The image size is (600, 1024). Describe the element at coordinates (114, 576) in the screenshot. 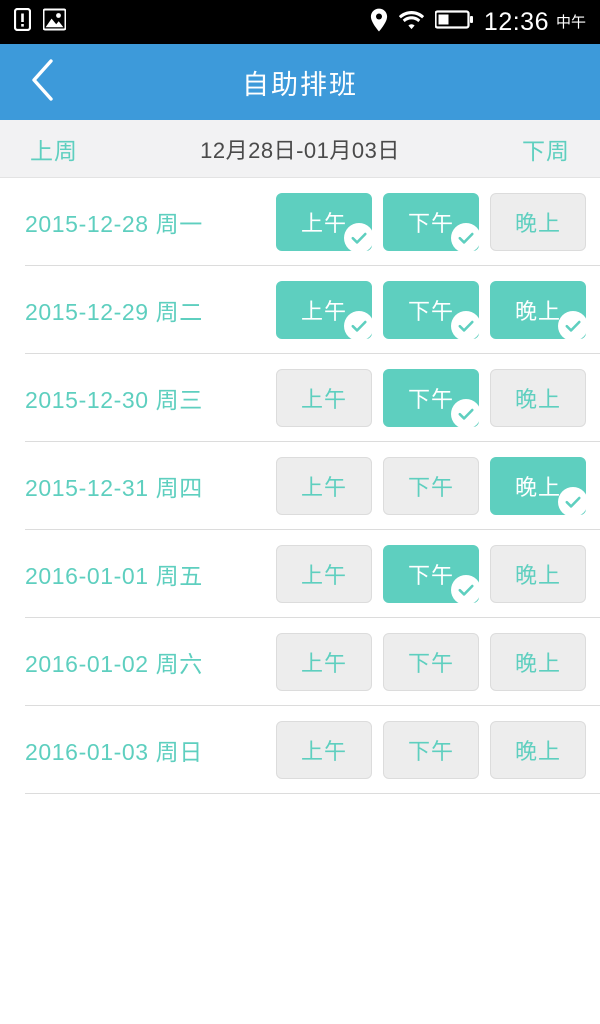

I see `row-date-label: 2016-01-01 周五` at that location.